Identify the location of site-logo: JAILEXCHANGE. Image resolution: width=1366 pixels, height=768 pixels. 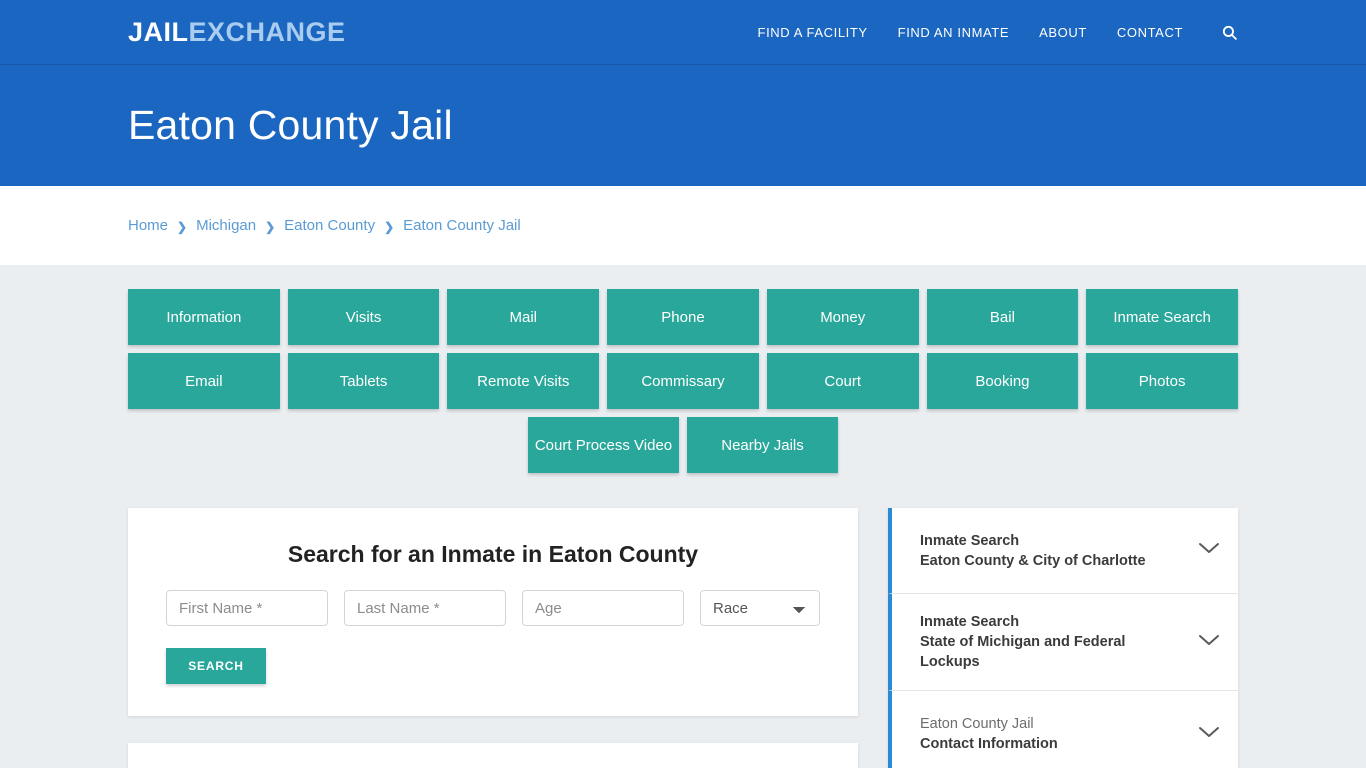
(237, 31).